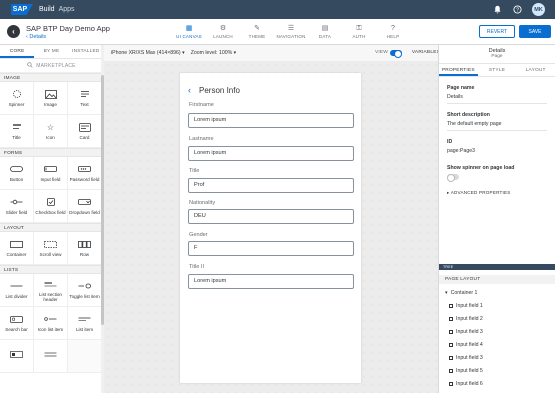 This screenshot has width=555, height=393. What do you see at coordinates (451, 305) in the screenshot?
I see `input-field-icon` at bounding box center [451, 305].